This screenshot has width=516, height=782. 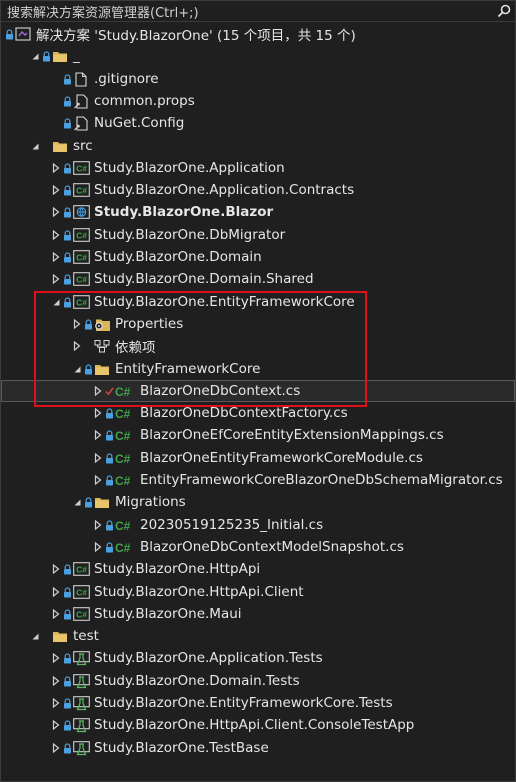 What do you see at coordinates (258, 324) in the screenshot?
I see `tree-item: Properties` at bounding box center [258, 324].